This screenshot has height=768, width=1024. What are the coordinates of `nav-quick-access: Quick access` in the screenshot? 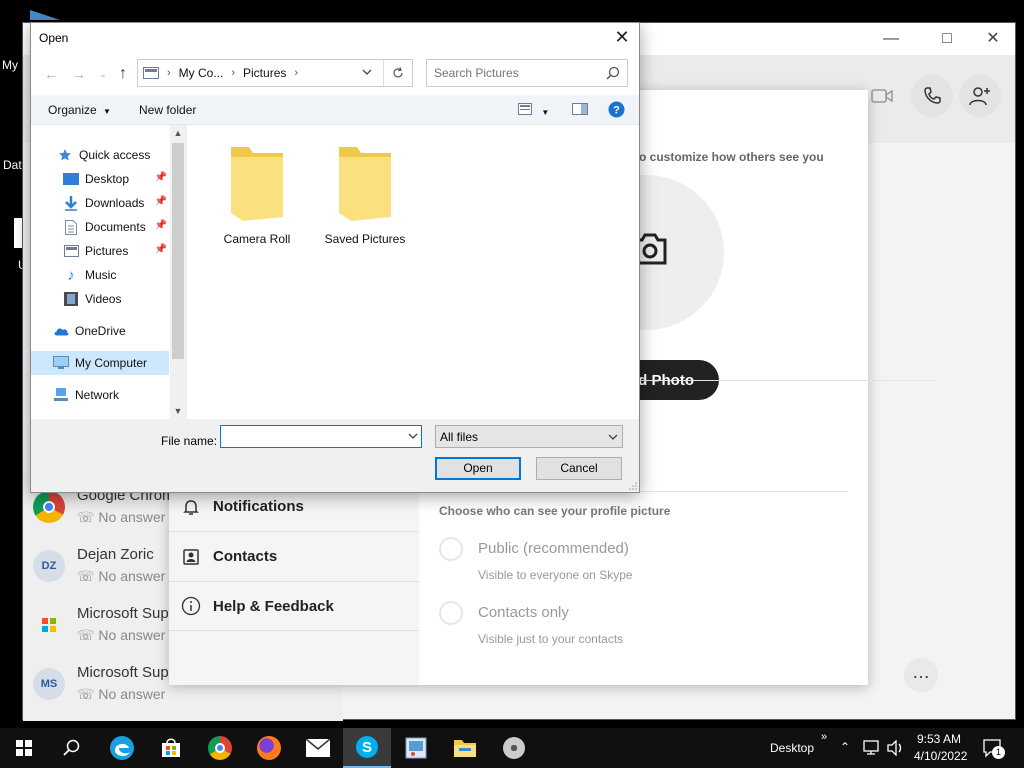 It's located at (100, 155).